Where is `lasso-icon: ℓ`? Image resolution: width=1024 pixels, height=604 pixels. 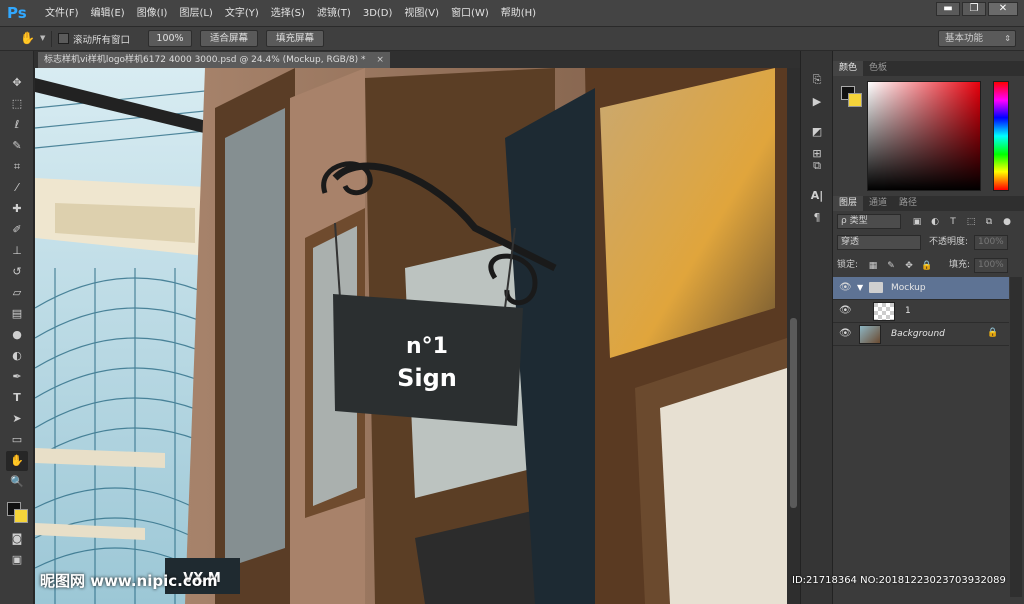
lasso-icon: ℓ is located at coordinates (17, 125).